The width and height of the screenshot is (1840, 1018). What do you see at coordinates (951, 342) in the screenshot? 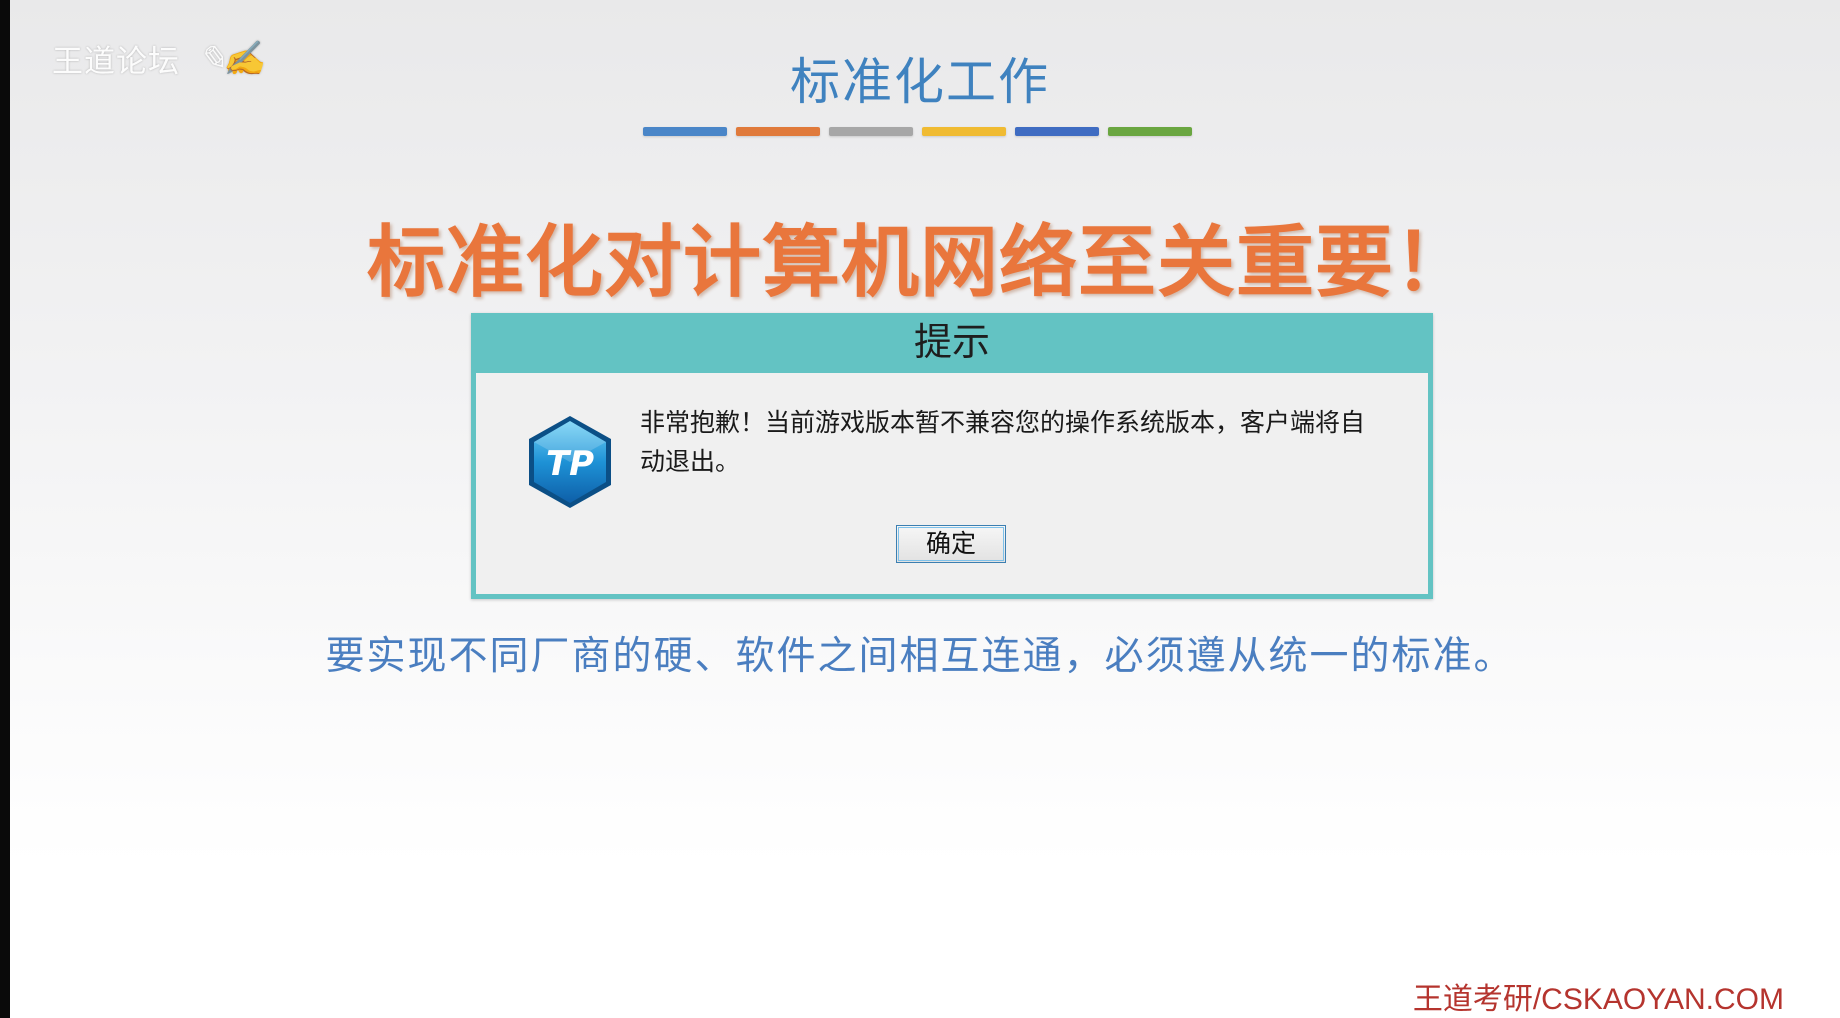
I see `dialog-title: 提示` at bounding box center [951, 342].